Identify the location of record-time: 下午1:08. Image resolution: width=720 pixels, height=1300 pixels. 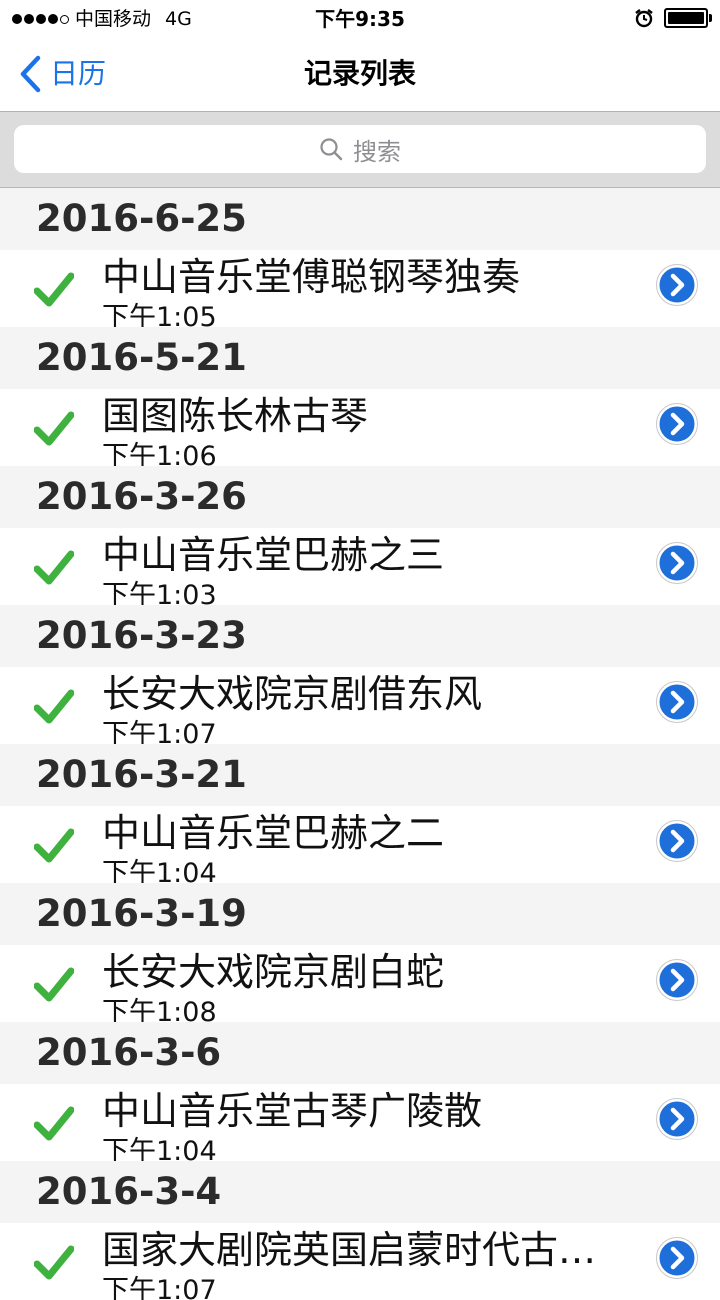
(159, 1009).